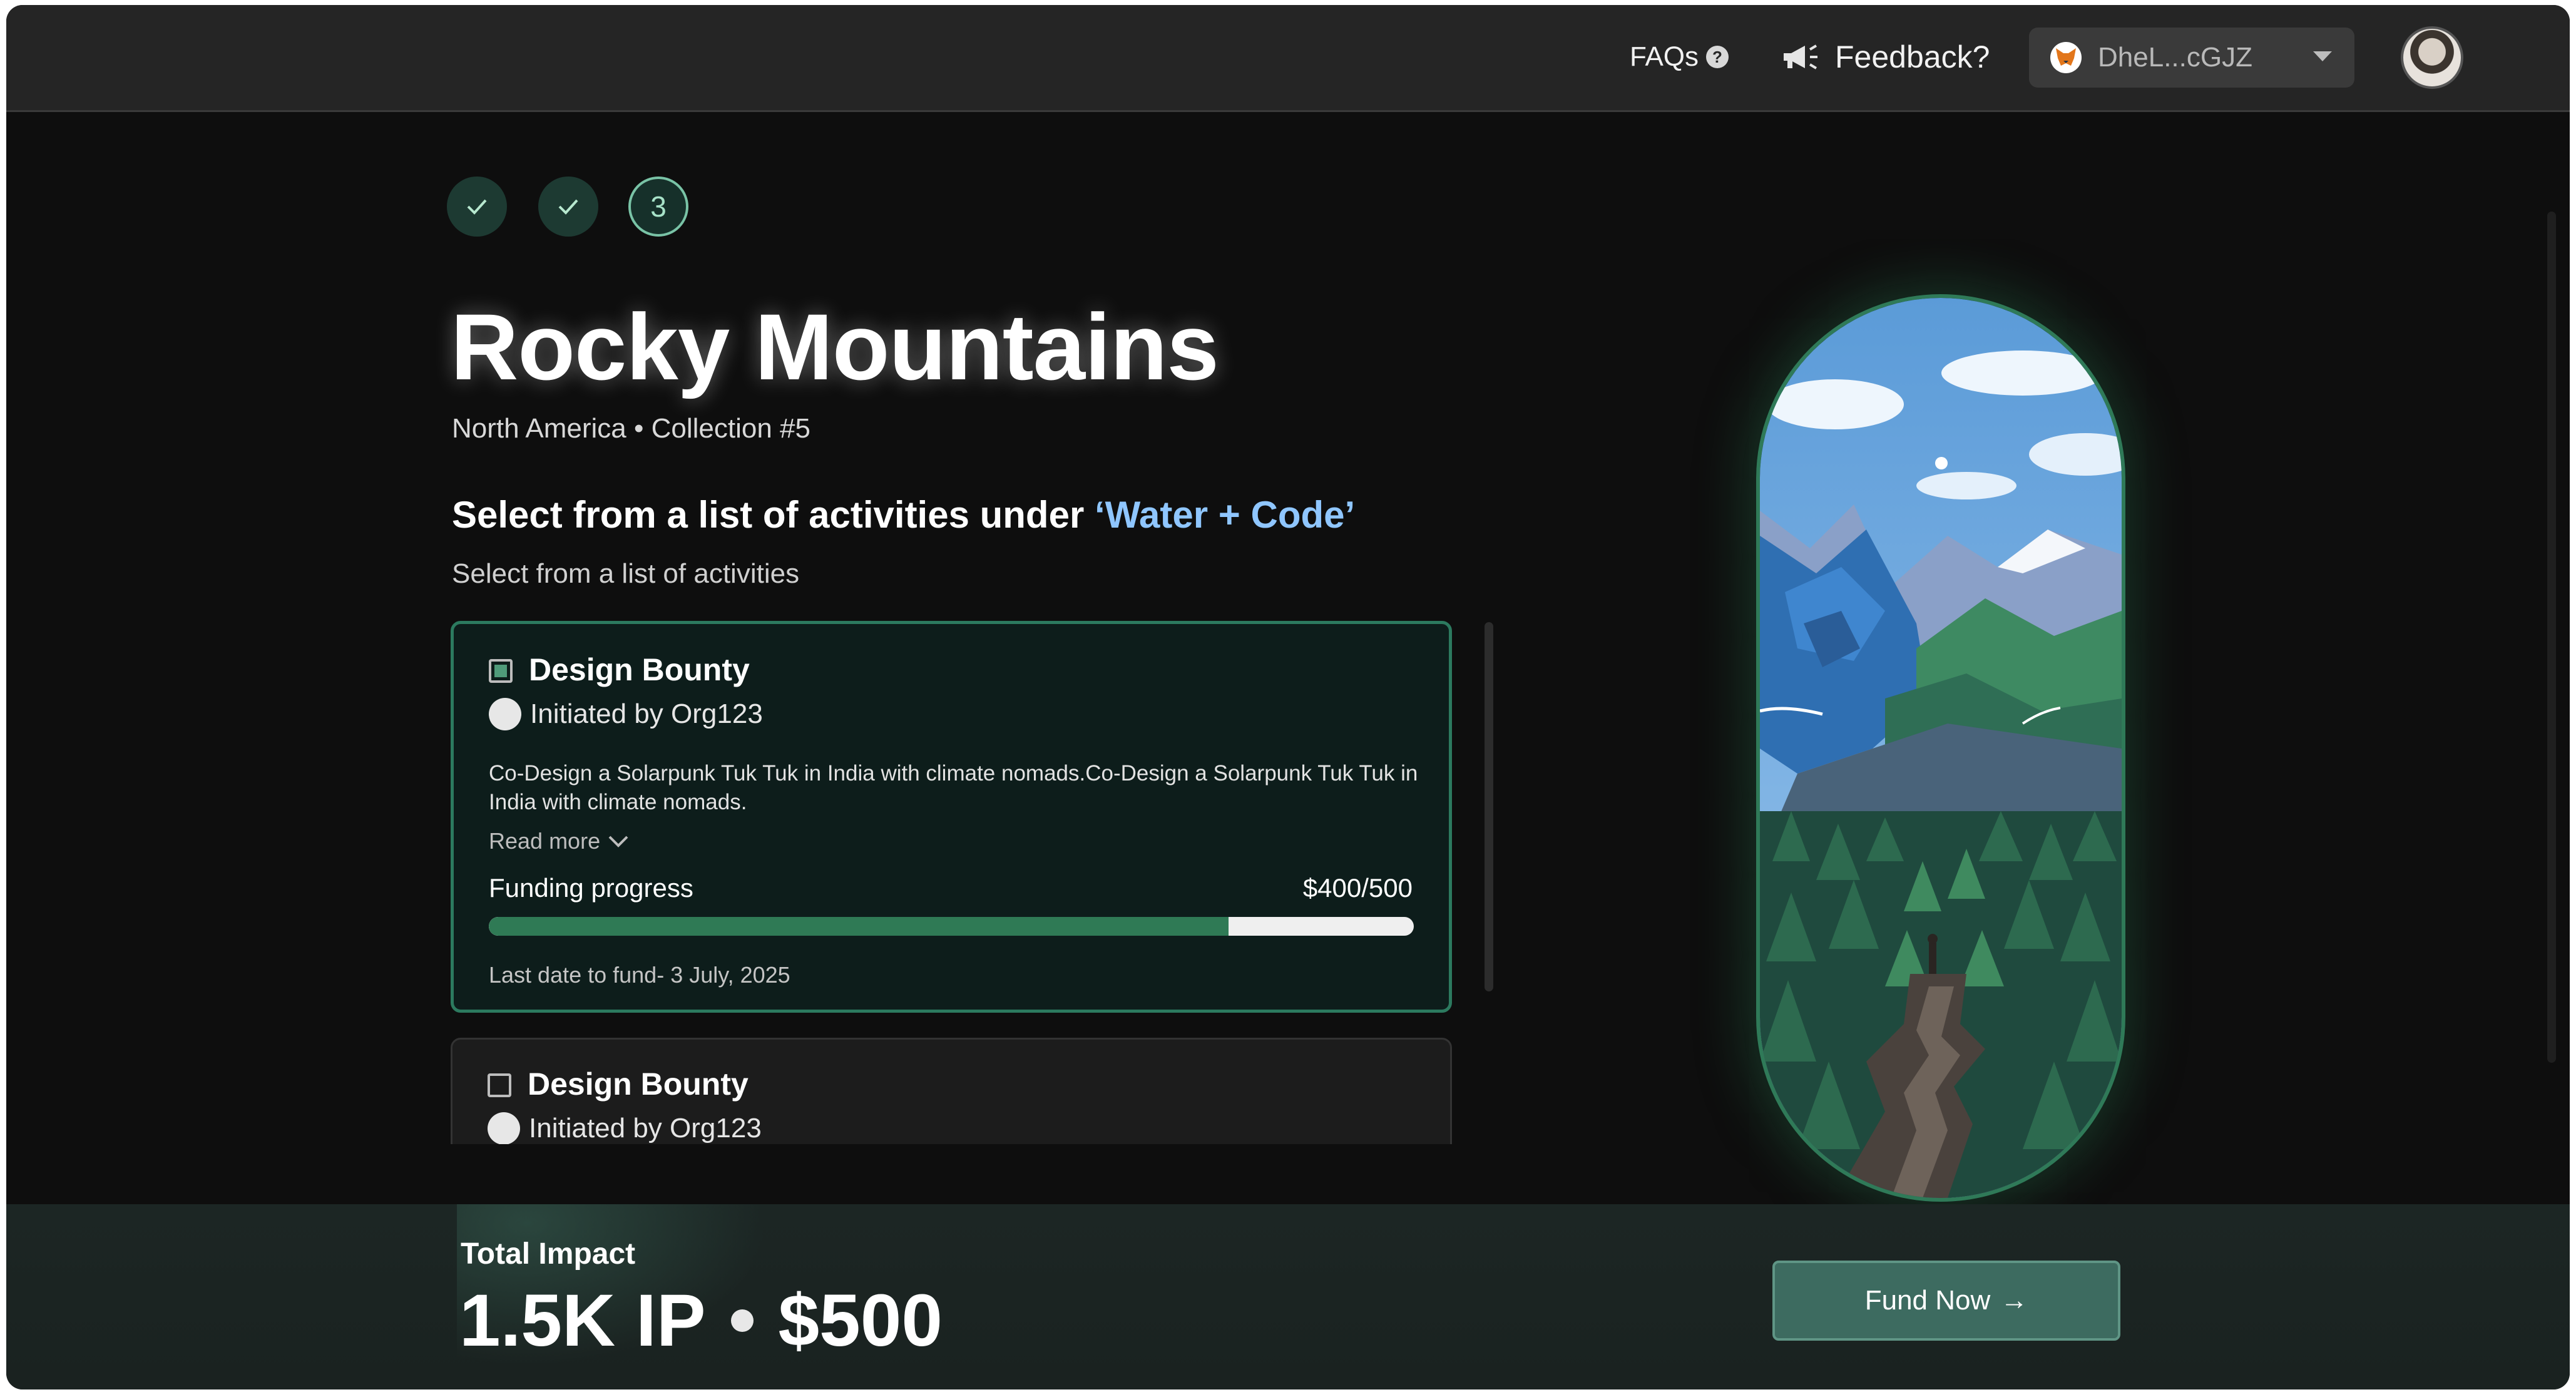 The image size is (2576, 1397). I want to click on faqs-link: FAQs ?, so click(1680, 57).